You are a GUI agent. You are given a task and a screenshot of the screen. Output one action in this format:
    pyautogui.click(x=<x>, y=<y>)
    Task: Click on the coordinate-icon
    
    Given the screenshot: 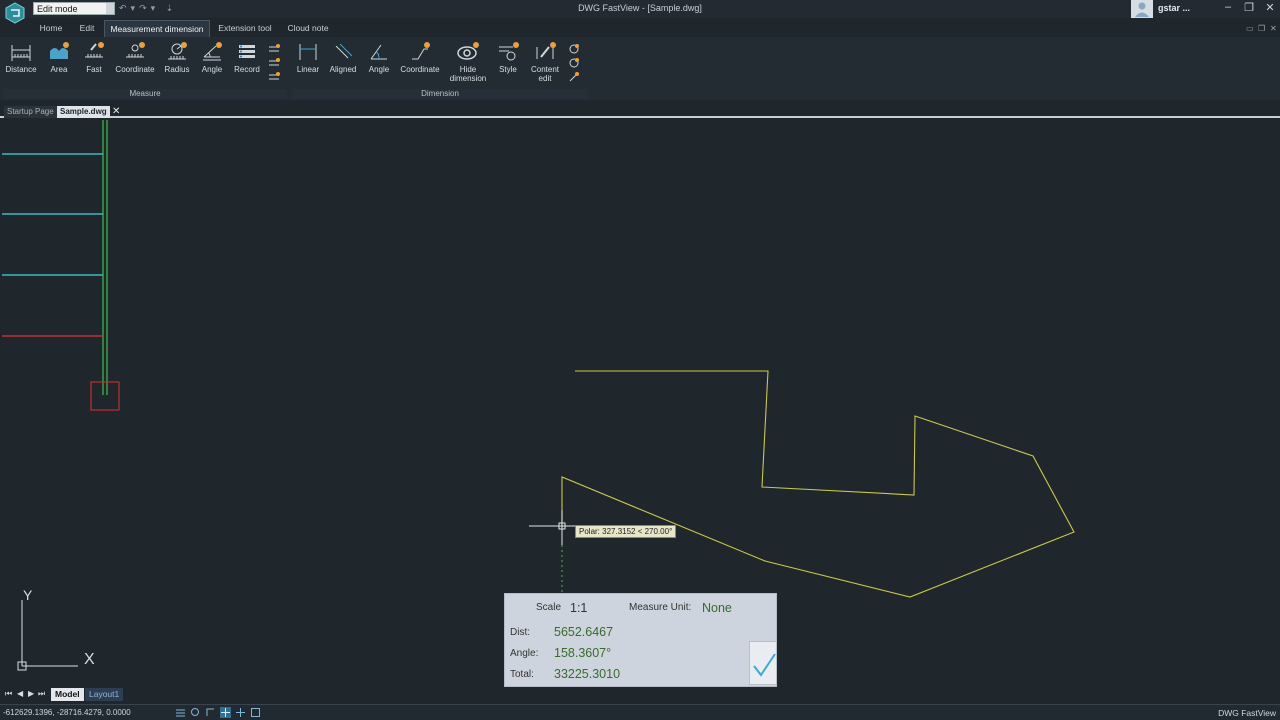 What is the action you would take?
    pyautogui.click(x=135, y=50)
    